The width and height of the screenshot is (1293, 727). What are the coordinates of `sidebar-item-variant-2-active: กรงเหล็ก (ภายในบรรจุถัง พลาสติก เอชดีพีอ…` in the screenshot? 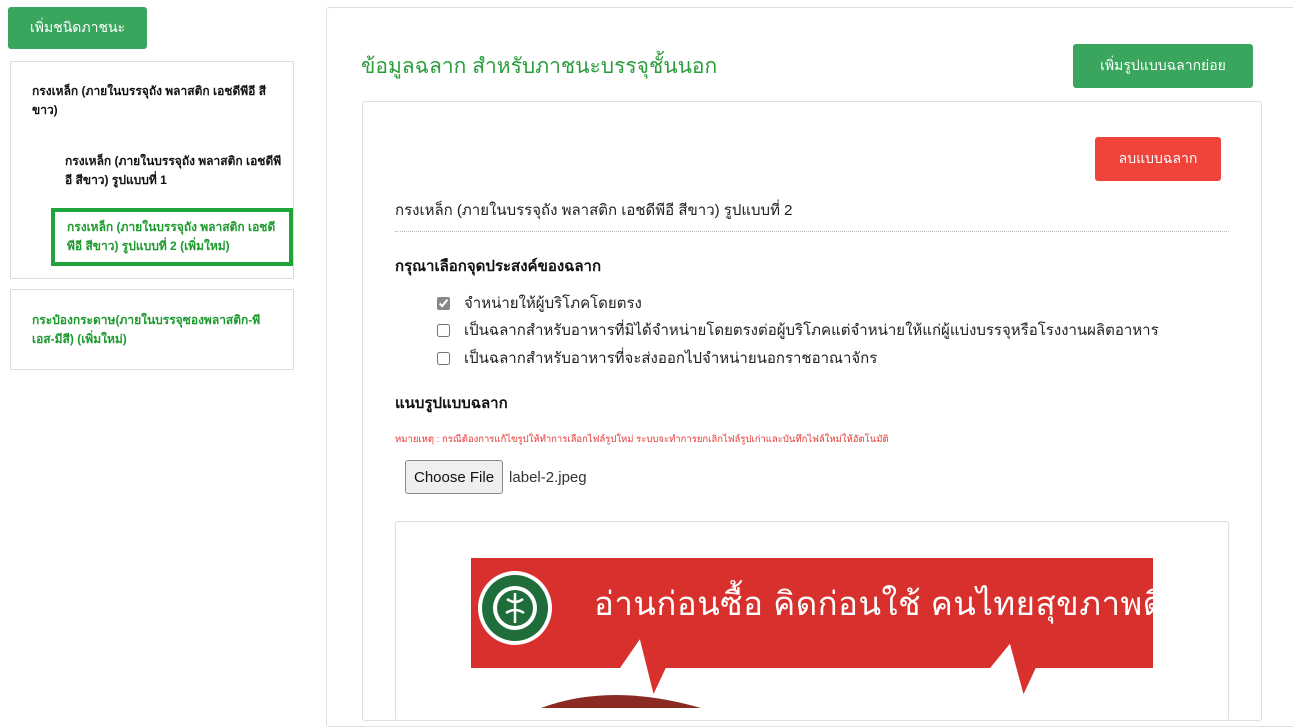 It's located at (172, 237).